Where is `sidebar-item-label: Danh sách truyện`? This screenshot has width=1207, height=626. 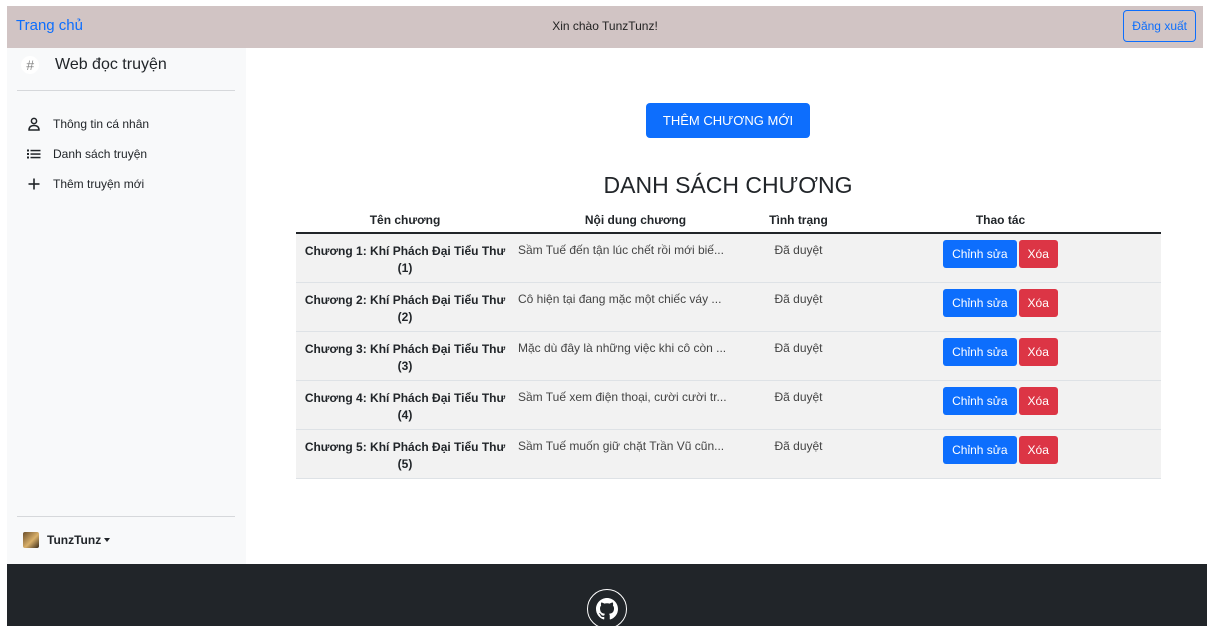
sidebar-item-label: Danh sách truyện is located at coordinates (100, 154).